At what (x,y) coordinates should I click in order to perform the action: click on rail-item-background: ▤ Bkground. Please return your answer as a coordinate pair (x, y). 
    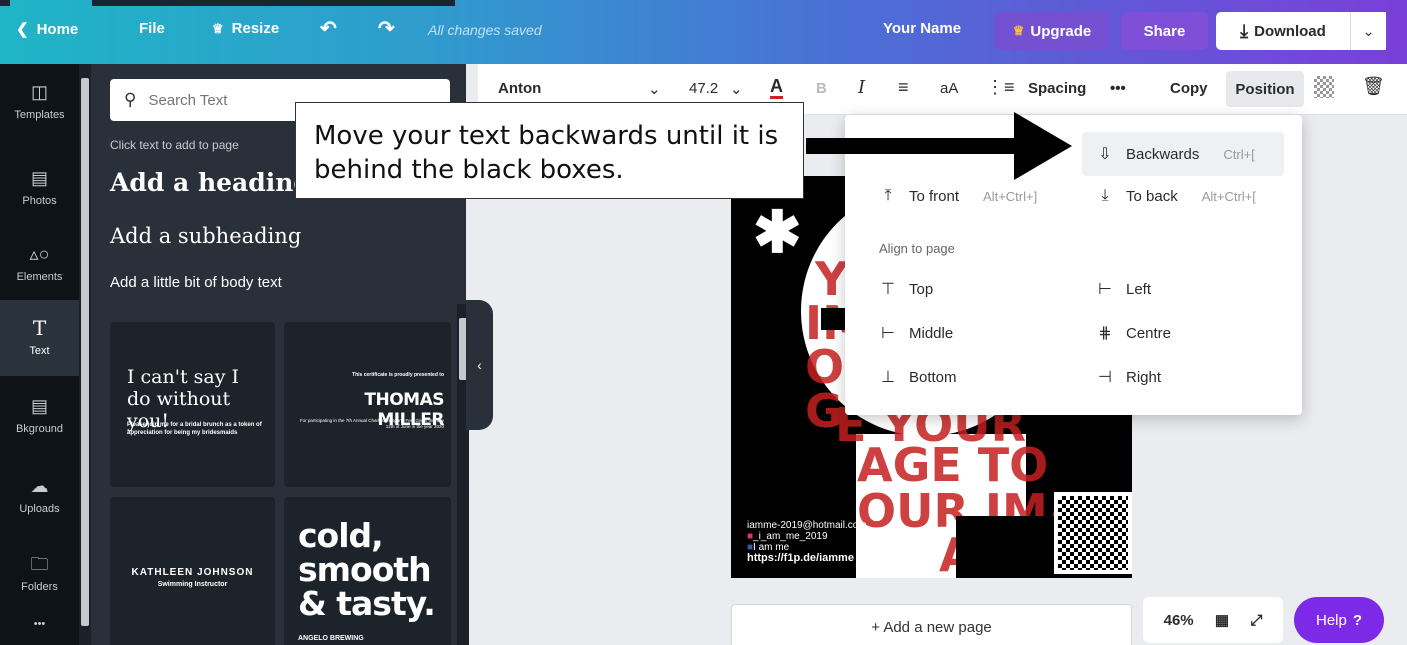
    Looking at the image, I should click on (39, 416).